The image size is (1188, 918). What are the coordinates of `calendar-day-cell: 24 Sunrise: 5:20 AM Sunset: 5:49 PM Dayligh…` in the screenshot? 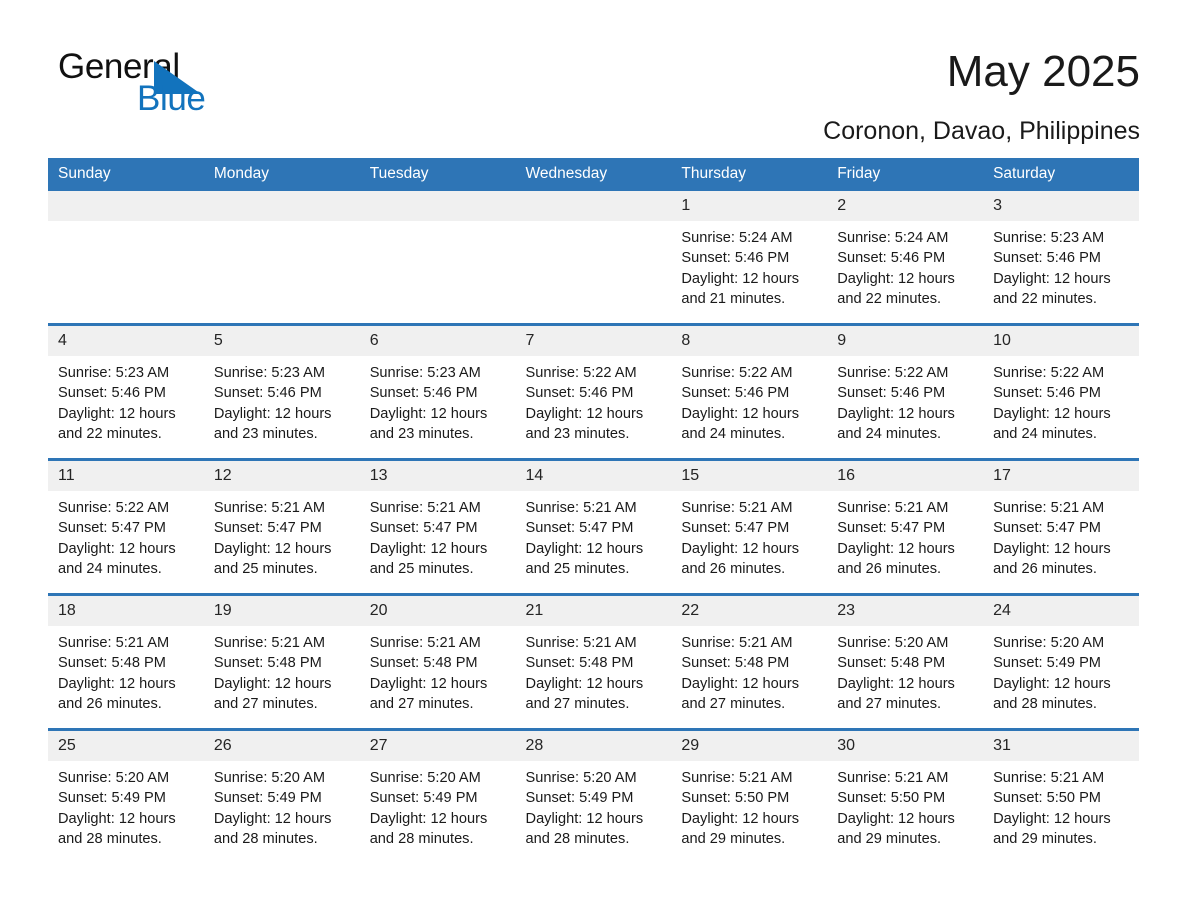 It's located at (1061, 661).